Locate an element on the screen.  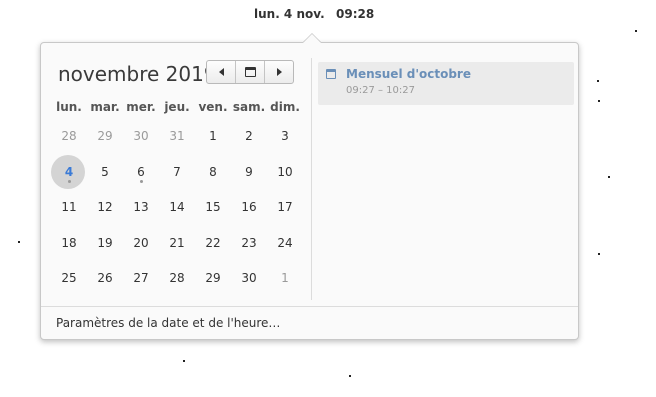
day-number: 14 is located at coordinates (177, 207).